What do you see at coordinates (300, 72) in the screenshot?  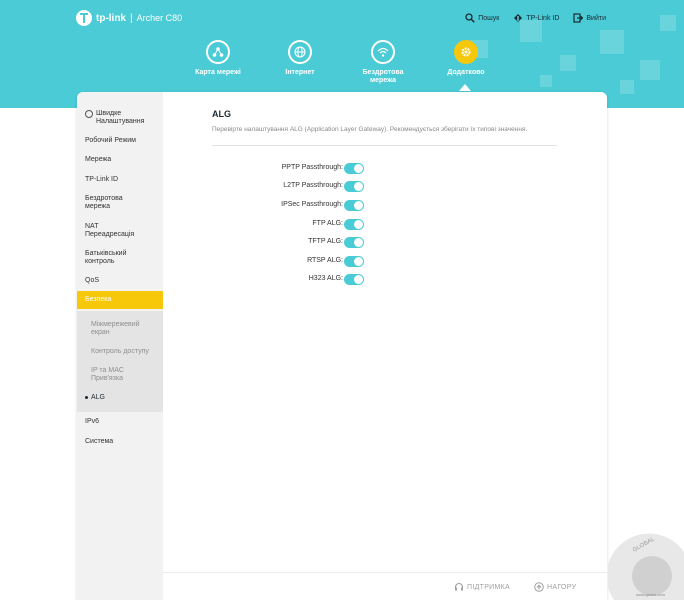 I see `nav-internet-label: Інтернет` at bounding box center [300, 72].